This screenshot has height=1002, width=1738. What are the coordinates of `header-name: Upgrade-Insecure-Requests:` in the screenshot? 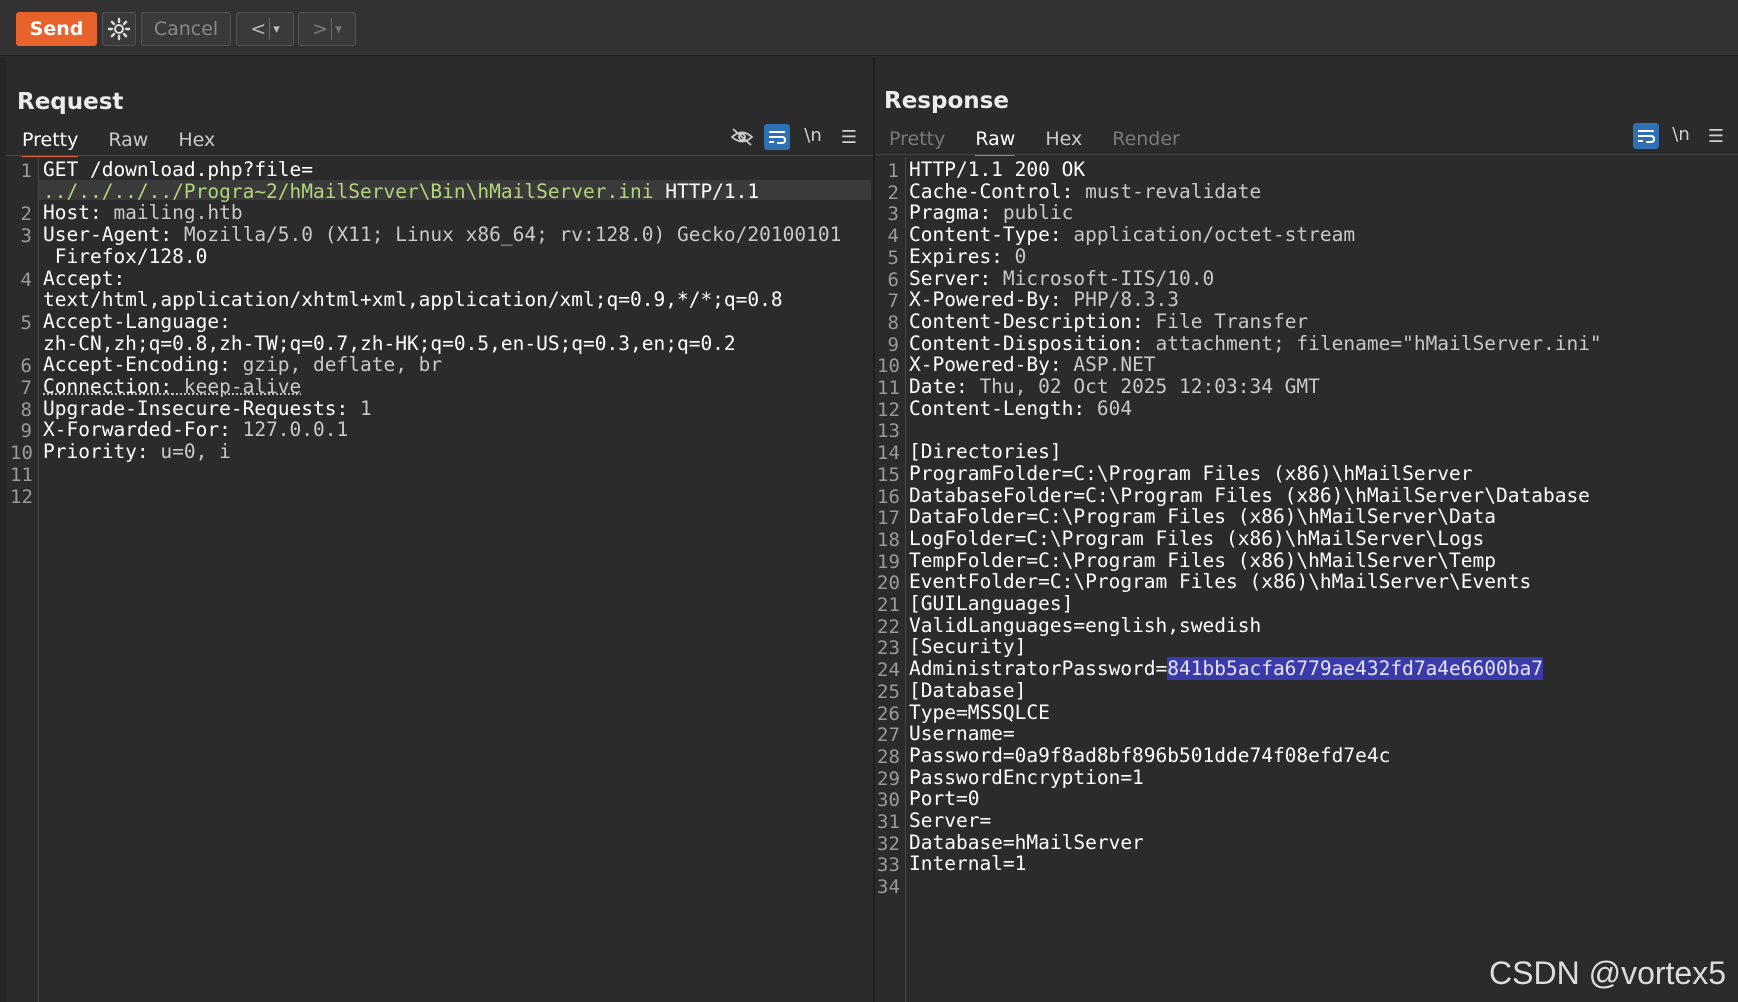 It's located at (196, 408).